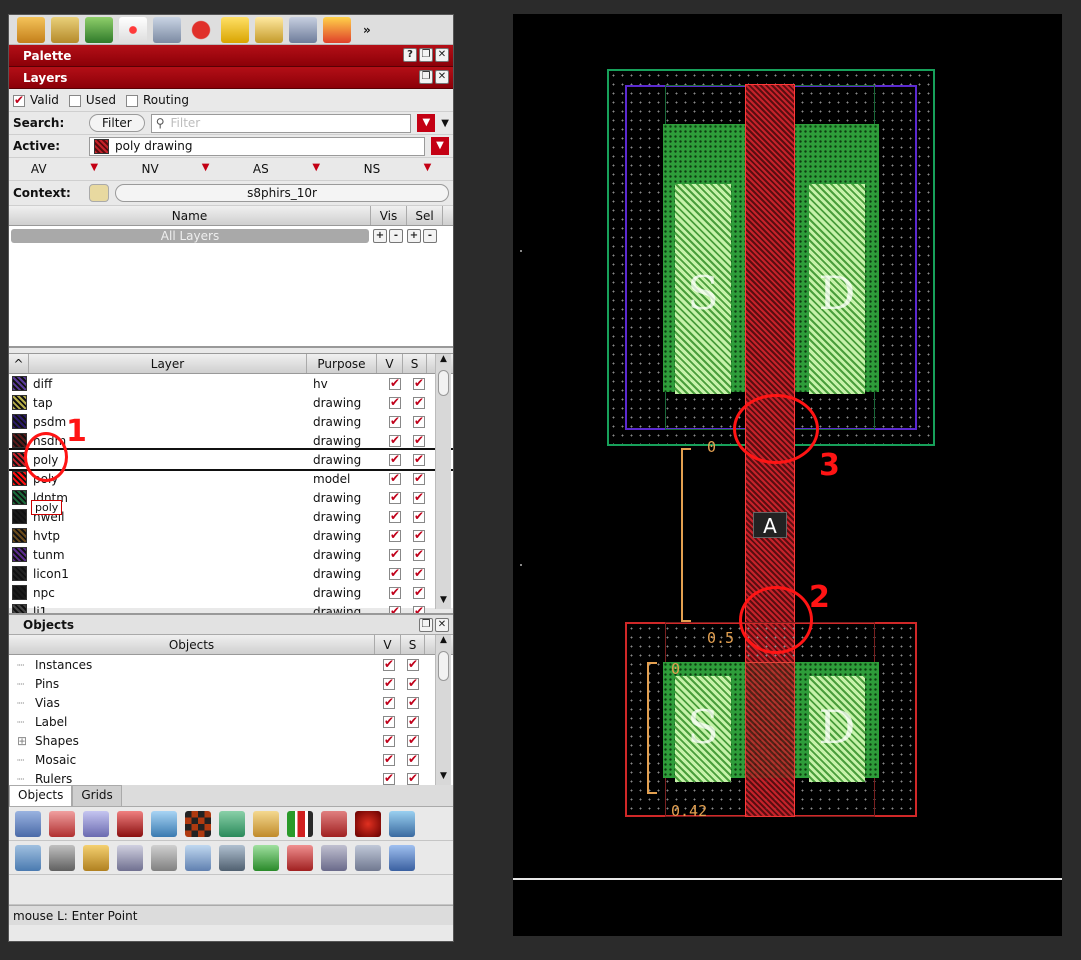 This screenshot has height=960, width=1081. What do you see at coordinates (198, 857) in the screenshot?
I see `envelope-icon` at bounding box center [198, 857].